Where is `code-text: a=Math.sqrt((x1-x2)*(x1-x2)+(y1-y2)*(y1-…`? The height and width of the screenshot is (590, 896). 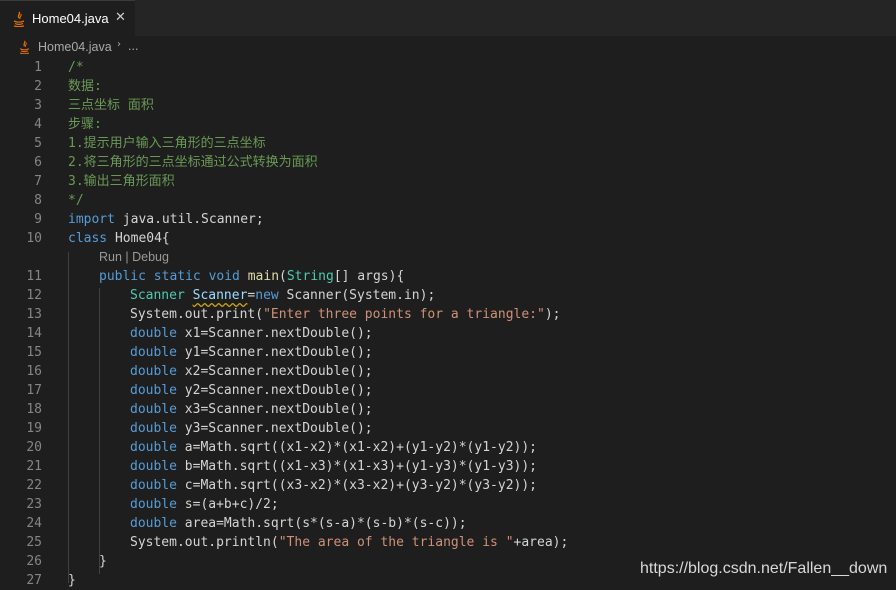 code-text: a=Math.sqrt((x1-x2)*(x1-x2)+(y1-y2)*(y1-… is located at coordinates (356, 447).